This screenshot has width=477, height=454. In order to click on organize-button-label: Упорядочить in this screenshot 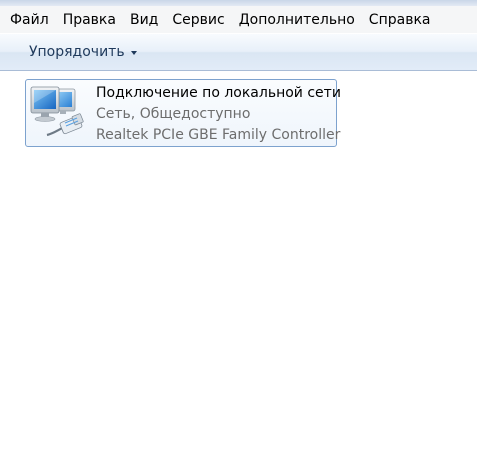, I will do `click(77, 52)`.